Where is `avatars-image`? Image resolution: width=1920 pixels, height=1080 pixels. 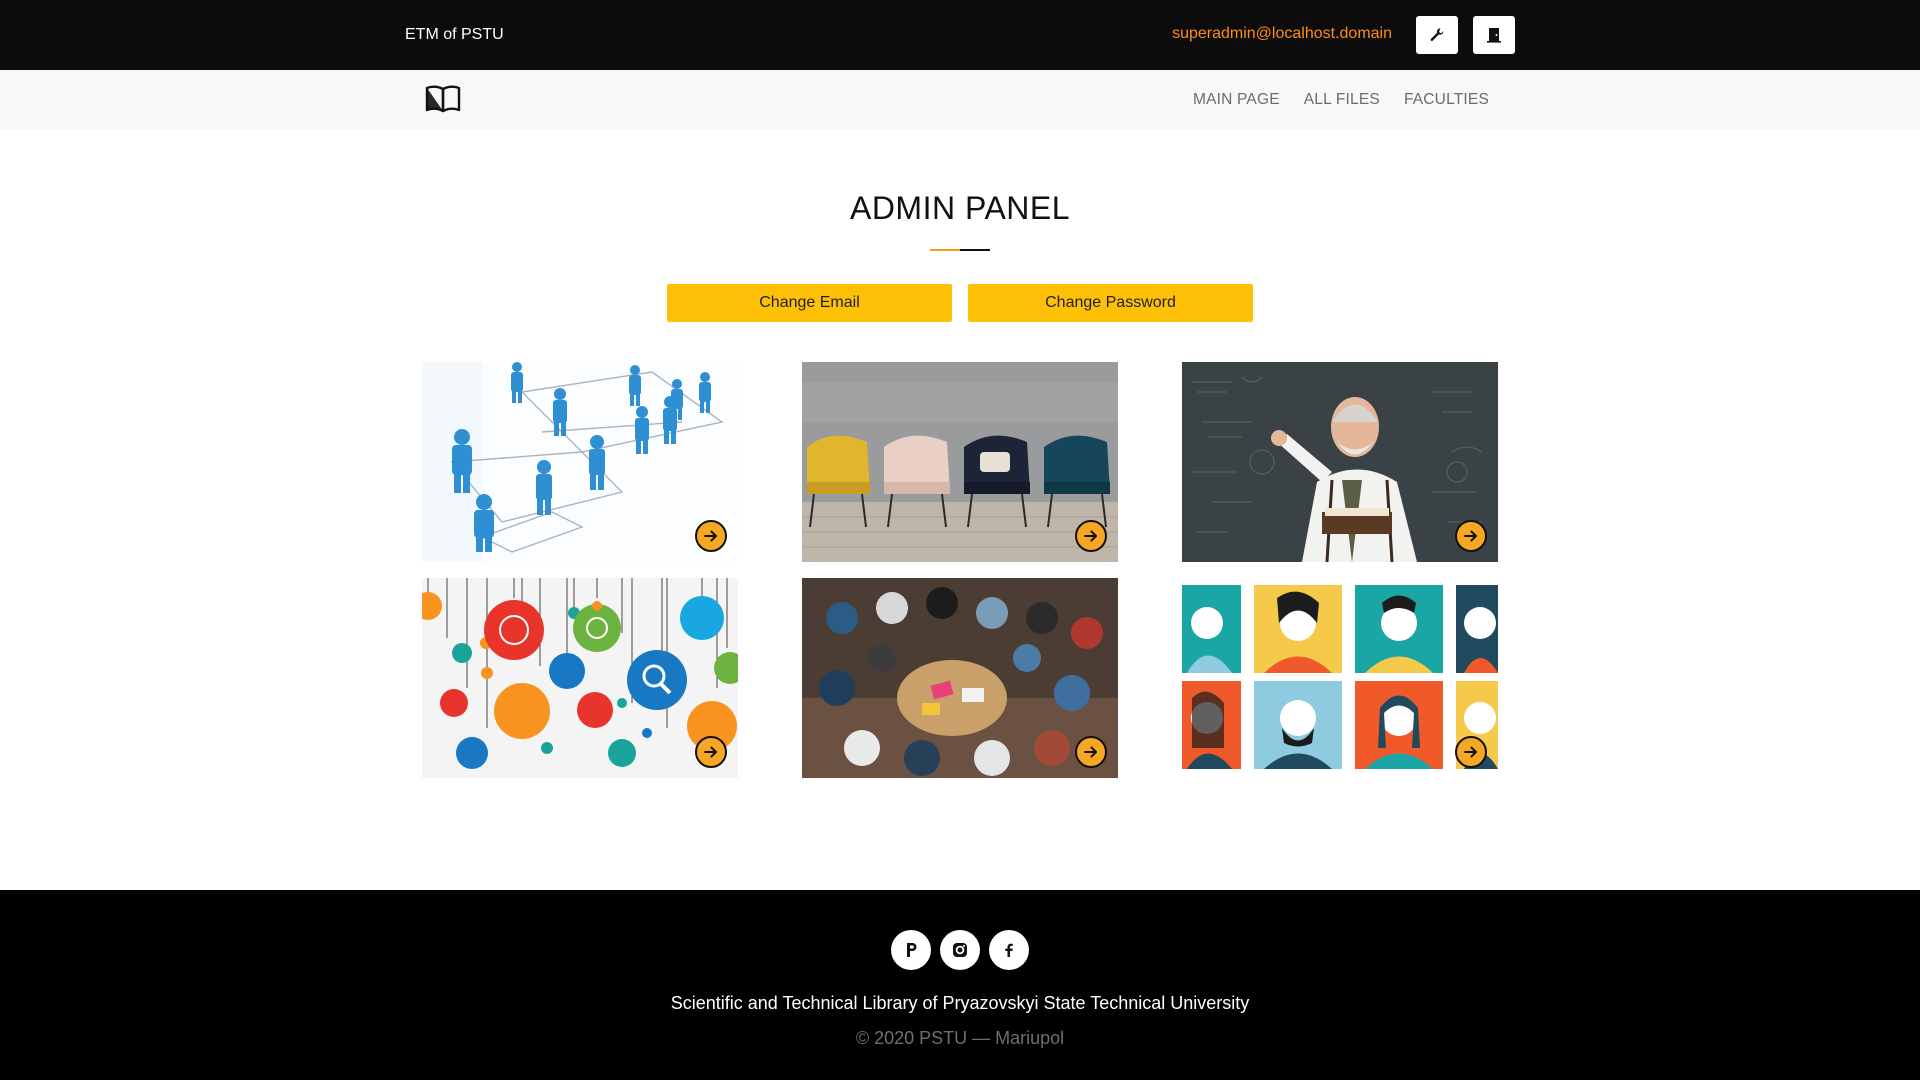
avatars-image is located at coordinates (1340, 678).